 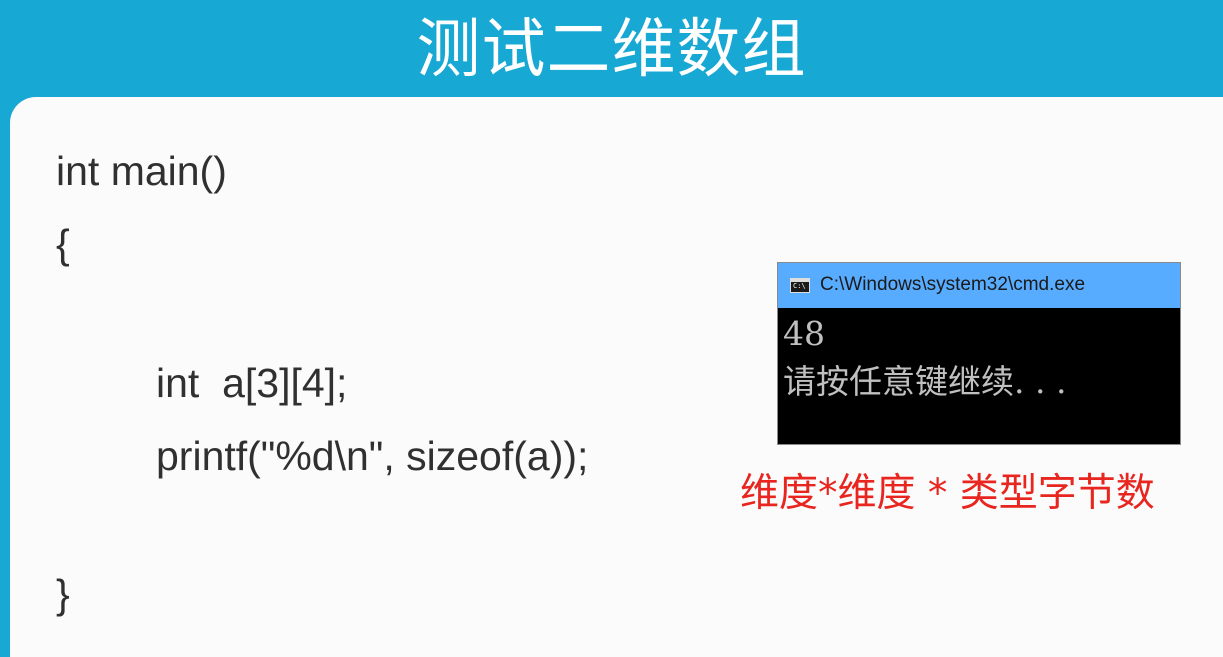 I want to click on console-output-prompt: 请按任意键继续. . ., so click(x=925, y=381).